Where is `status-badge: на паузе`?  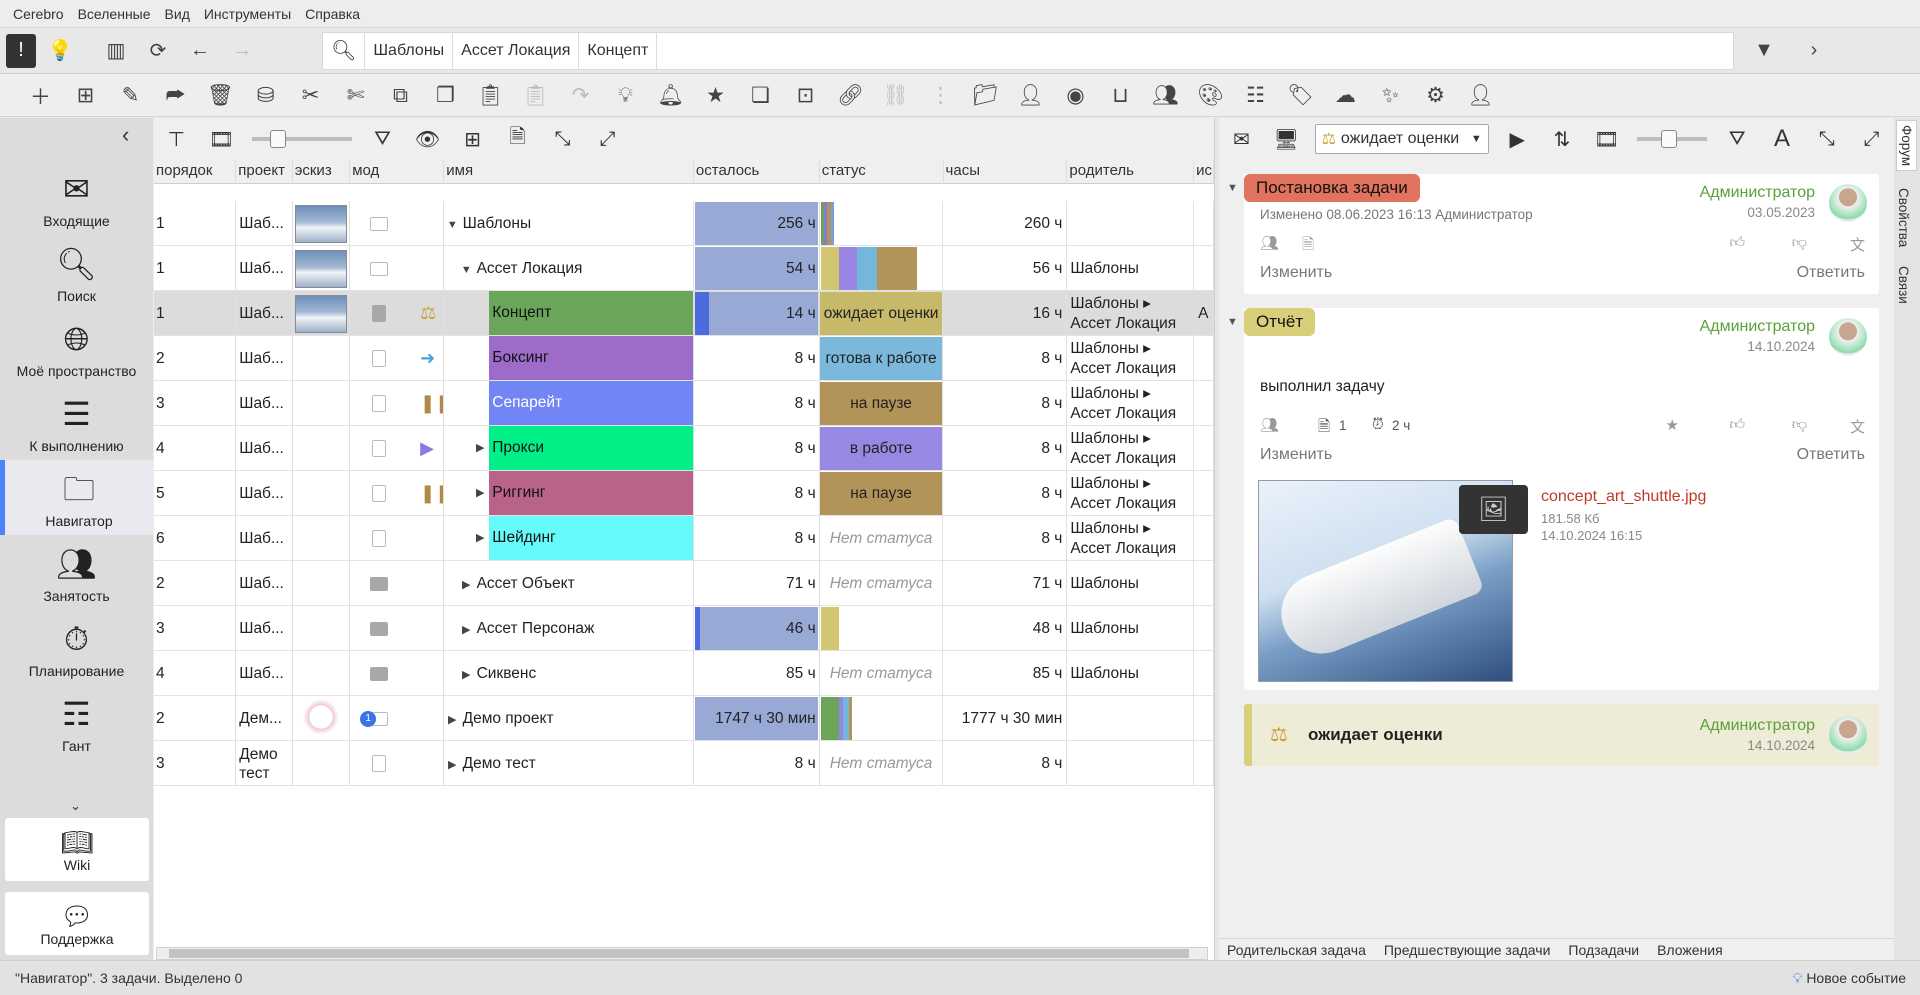 status-badge: на паузе is located at coordinates (881, 493).